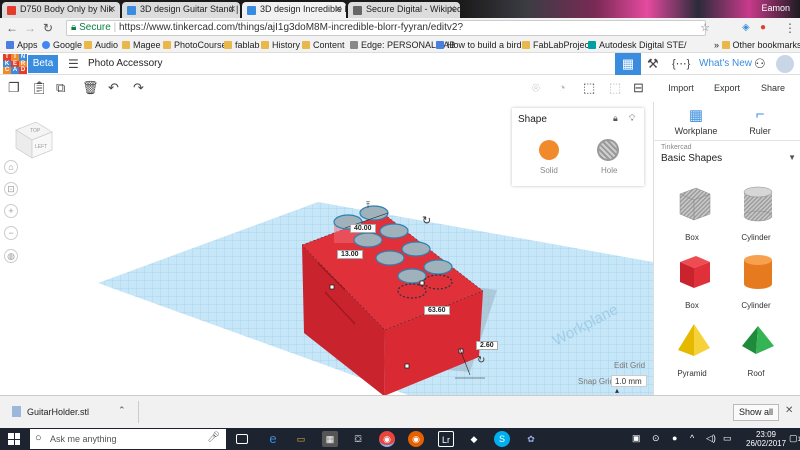 The width and height of the screenshot is (800, 450). I want to click on chevron-up-icon: ⌃, so click(122, 410).